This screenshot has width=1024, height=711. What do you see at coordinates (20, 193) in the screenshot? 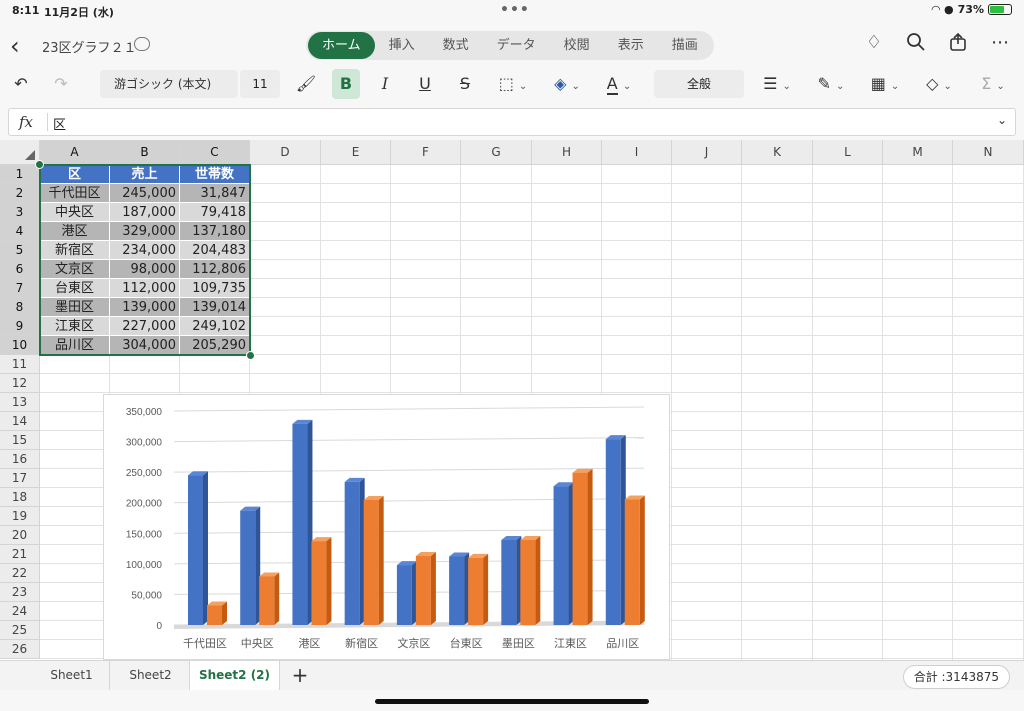
I see `row-header: 2` at bounding box center [20, 193].